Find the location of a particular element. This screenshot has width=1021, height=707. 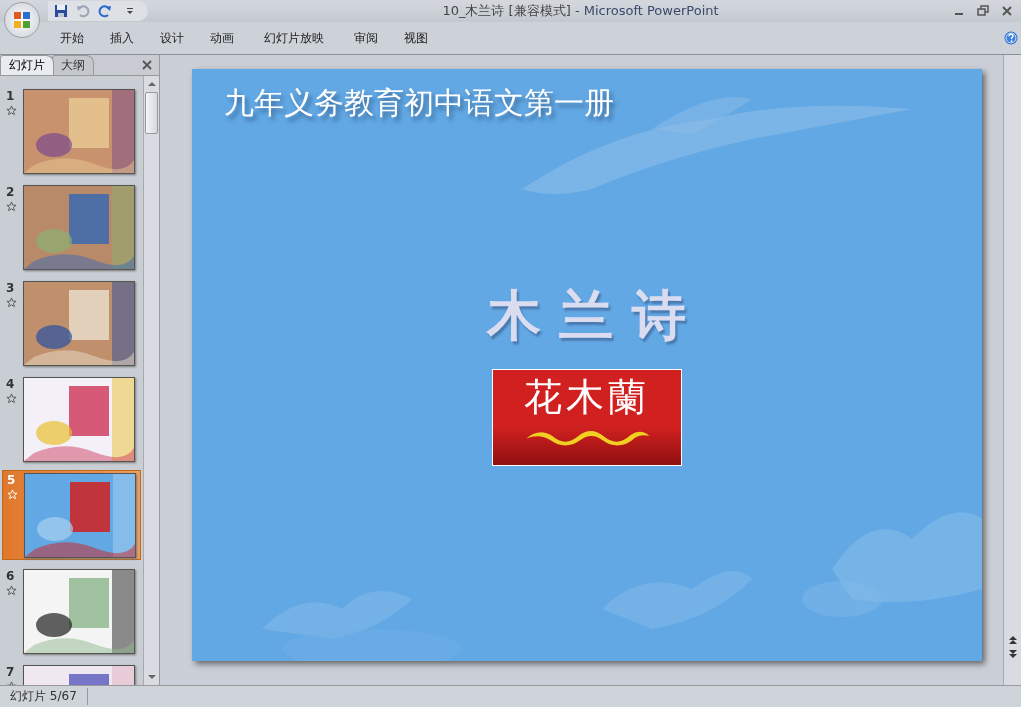

scroll-down-icon is located at coordinates (151, 677).